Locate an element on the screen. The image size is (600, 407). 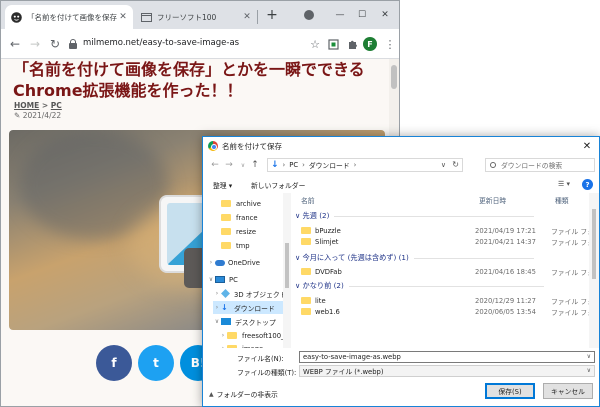
view-options-icon: ☰ ▾ is located at coordinates (566, 185).